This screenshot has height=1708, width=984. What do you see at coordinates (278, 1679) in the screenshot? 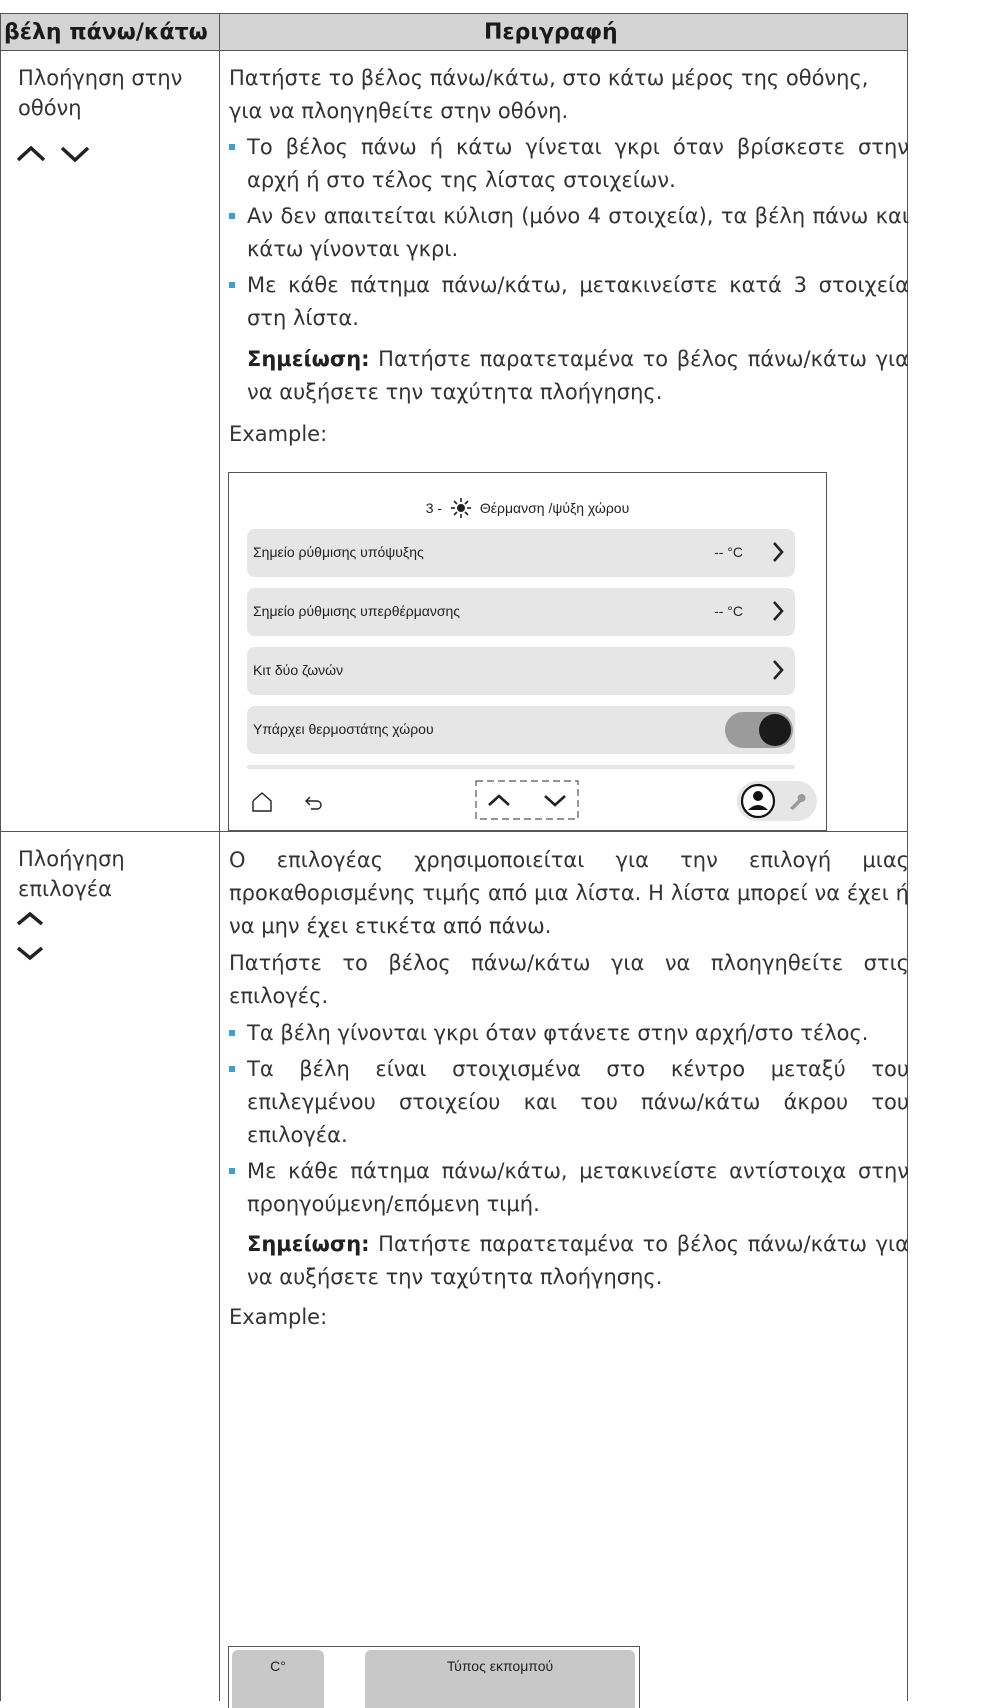
I see `unit-selector: C°` at bounding box center [278, 1679].